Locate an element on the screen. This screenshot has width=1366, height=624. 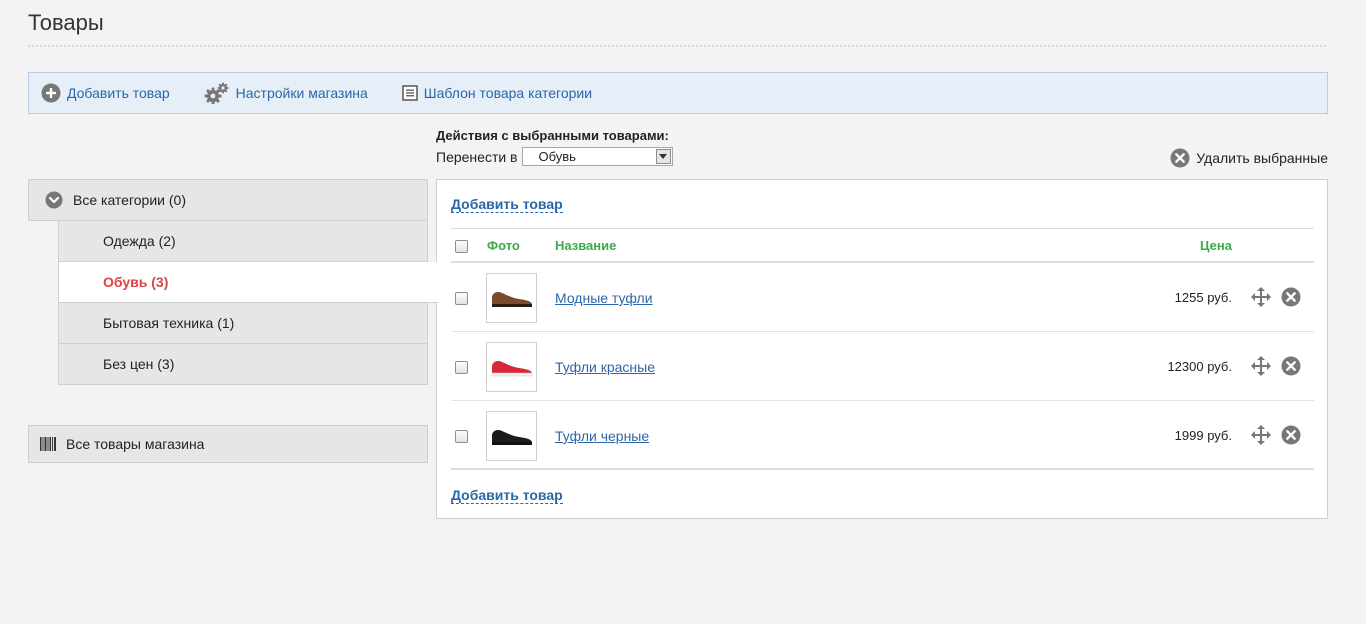
category-template-button: Шаблон товара категории is located at coordinates (497, 93).